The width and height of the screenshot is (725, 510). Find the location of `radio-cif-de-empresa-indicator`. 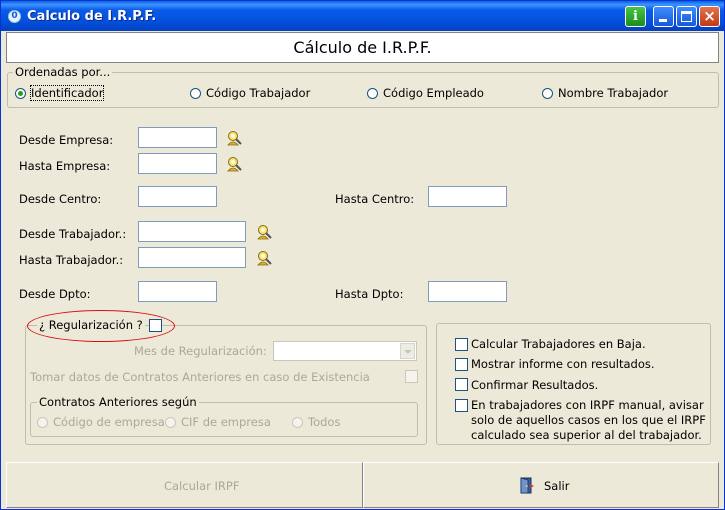

radio-cif-de-empresa-indicator is located at coordinates (170, 422).